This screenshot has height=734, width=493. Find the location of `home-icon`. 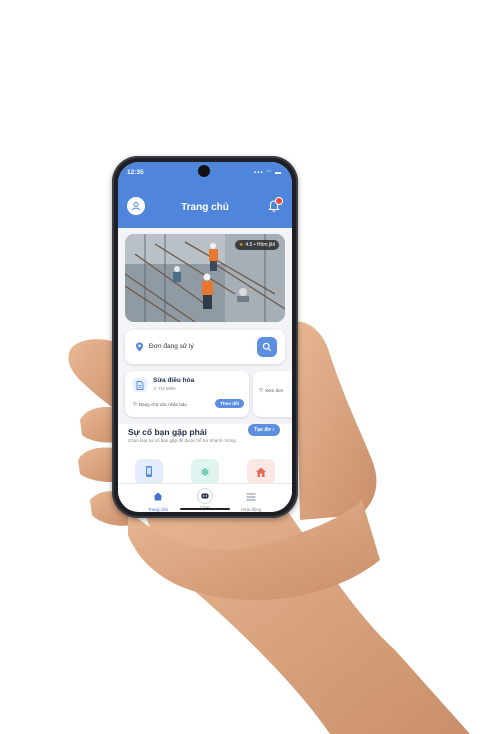

home-icon is located at coordinates (158, 496).